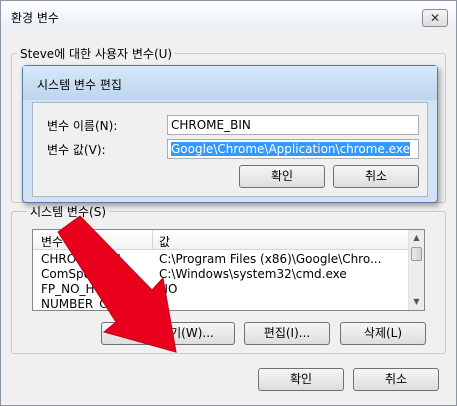  I want to click on arrow-icon, so click(117, 284).